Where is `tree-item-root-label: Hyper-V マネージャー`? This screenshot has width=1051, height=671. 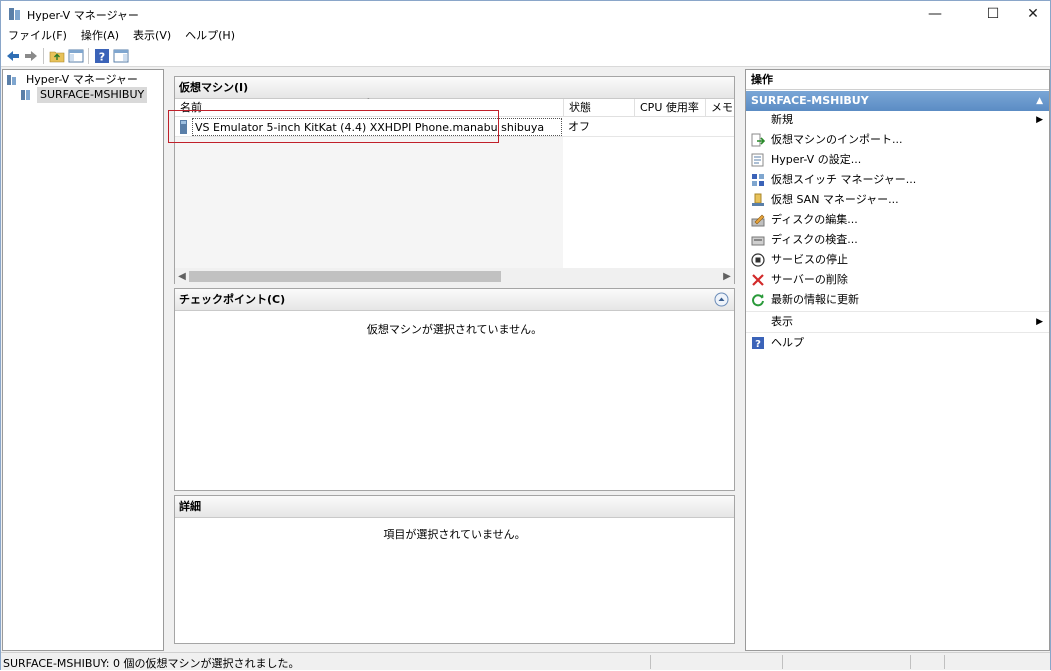
tree-item-root-label: Hyper-V マネージャー is located at coordinates (82, 79).